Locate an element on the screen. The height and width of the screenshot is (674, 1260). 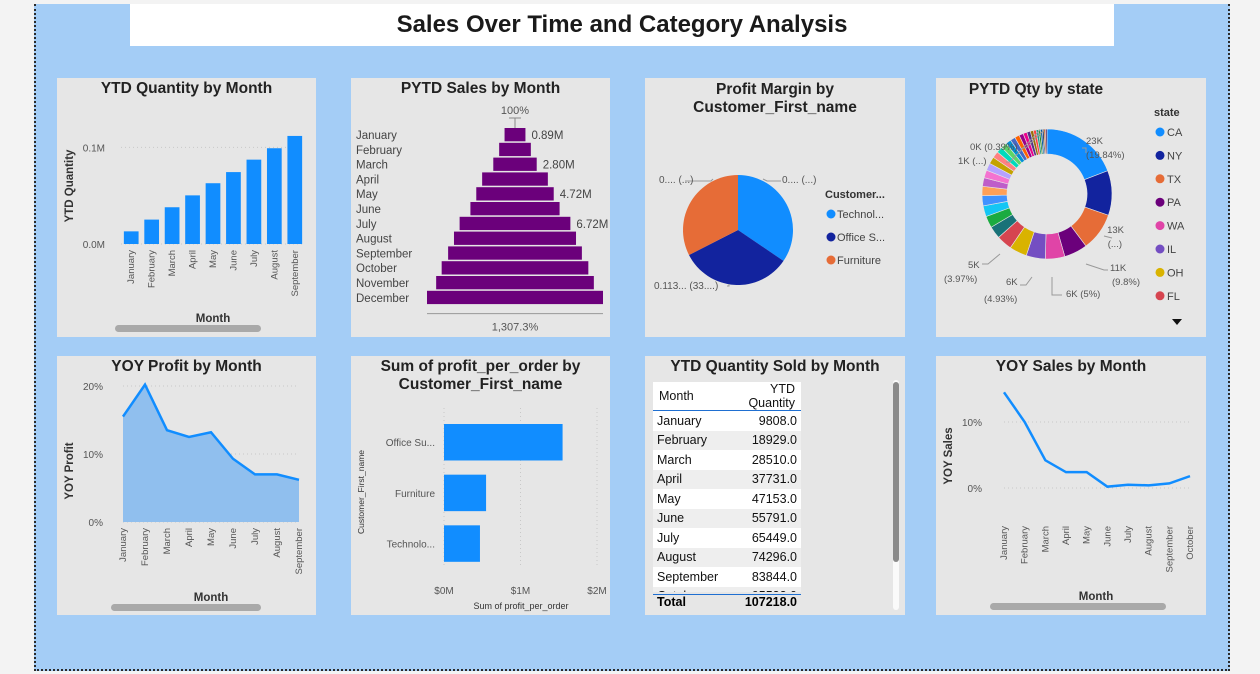
funnel-bar-june is located at coordinates (515, 209).